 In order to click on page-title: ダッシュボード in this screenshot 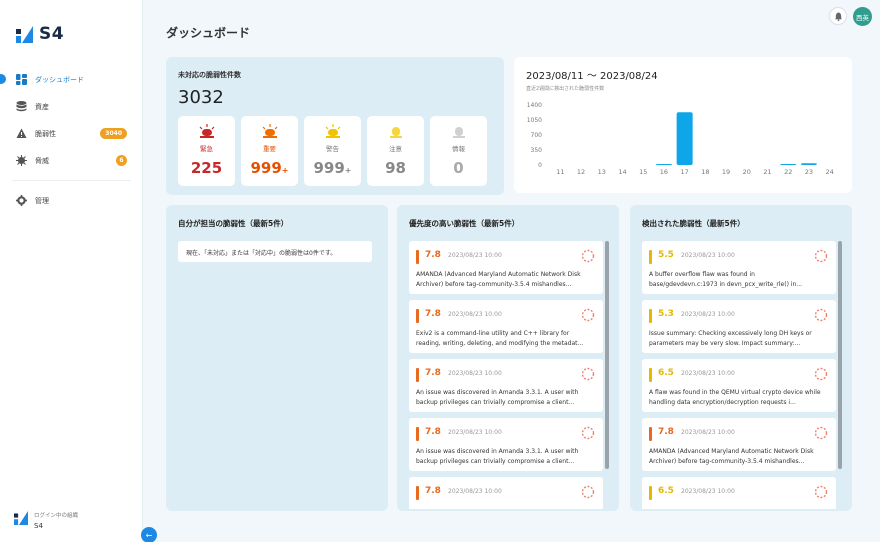, I will do `click(208, 33)`.